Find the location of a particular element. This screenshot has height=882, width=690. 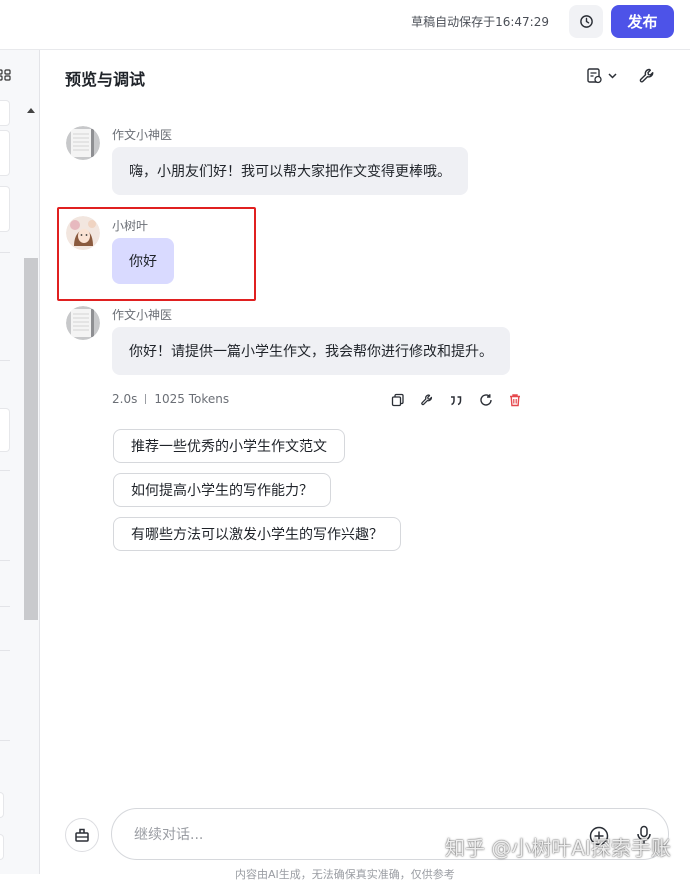

clear-history-button is located at coordinates (82, 835).